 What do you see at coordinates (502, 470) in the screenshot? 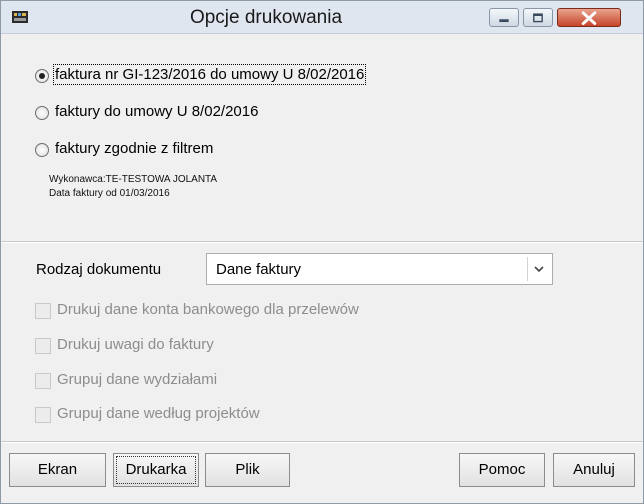
I see `help-button: Pomoc` at bounding box center [502, 470].